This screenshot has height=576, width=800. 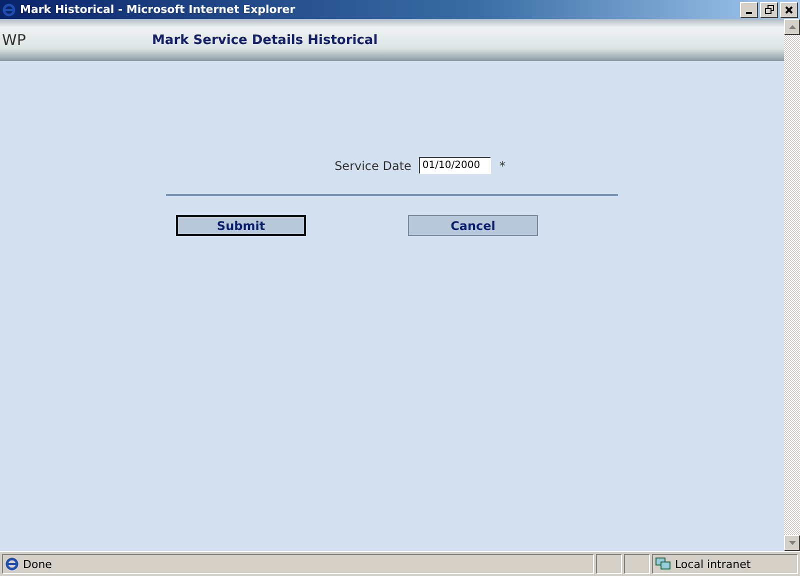 I want to click on restore-button, so click(x=769, y=10).